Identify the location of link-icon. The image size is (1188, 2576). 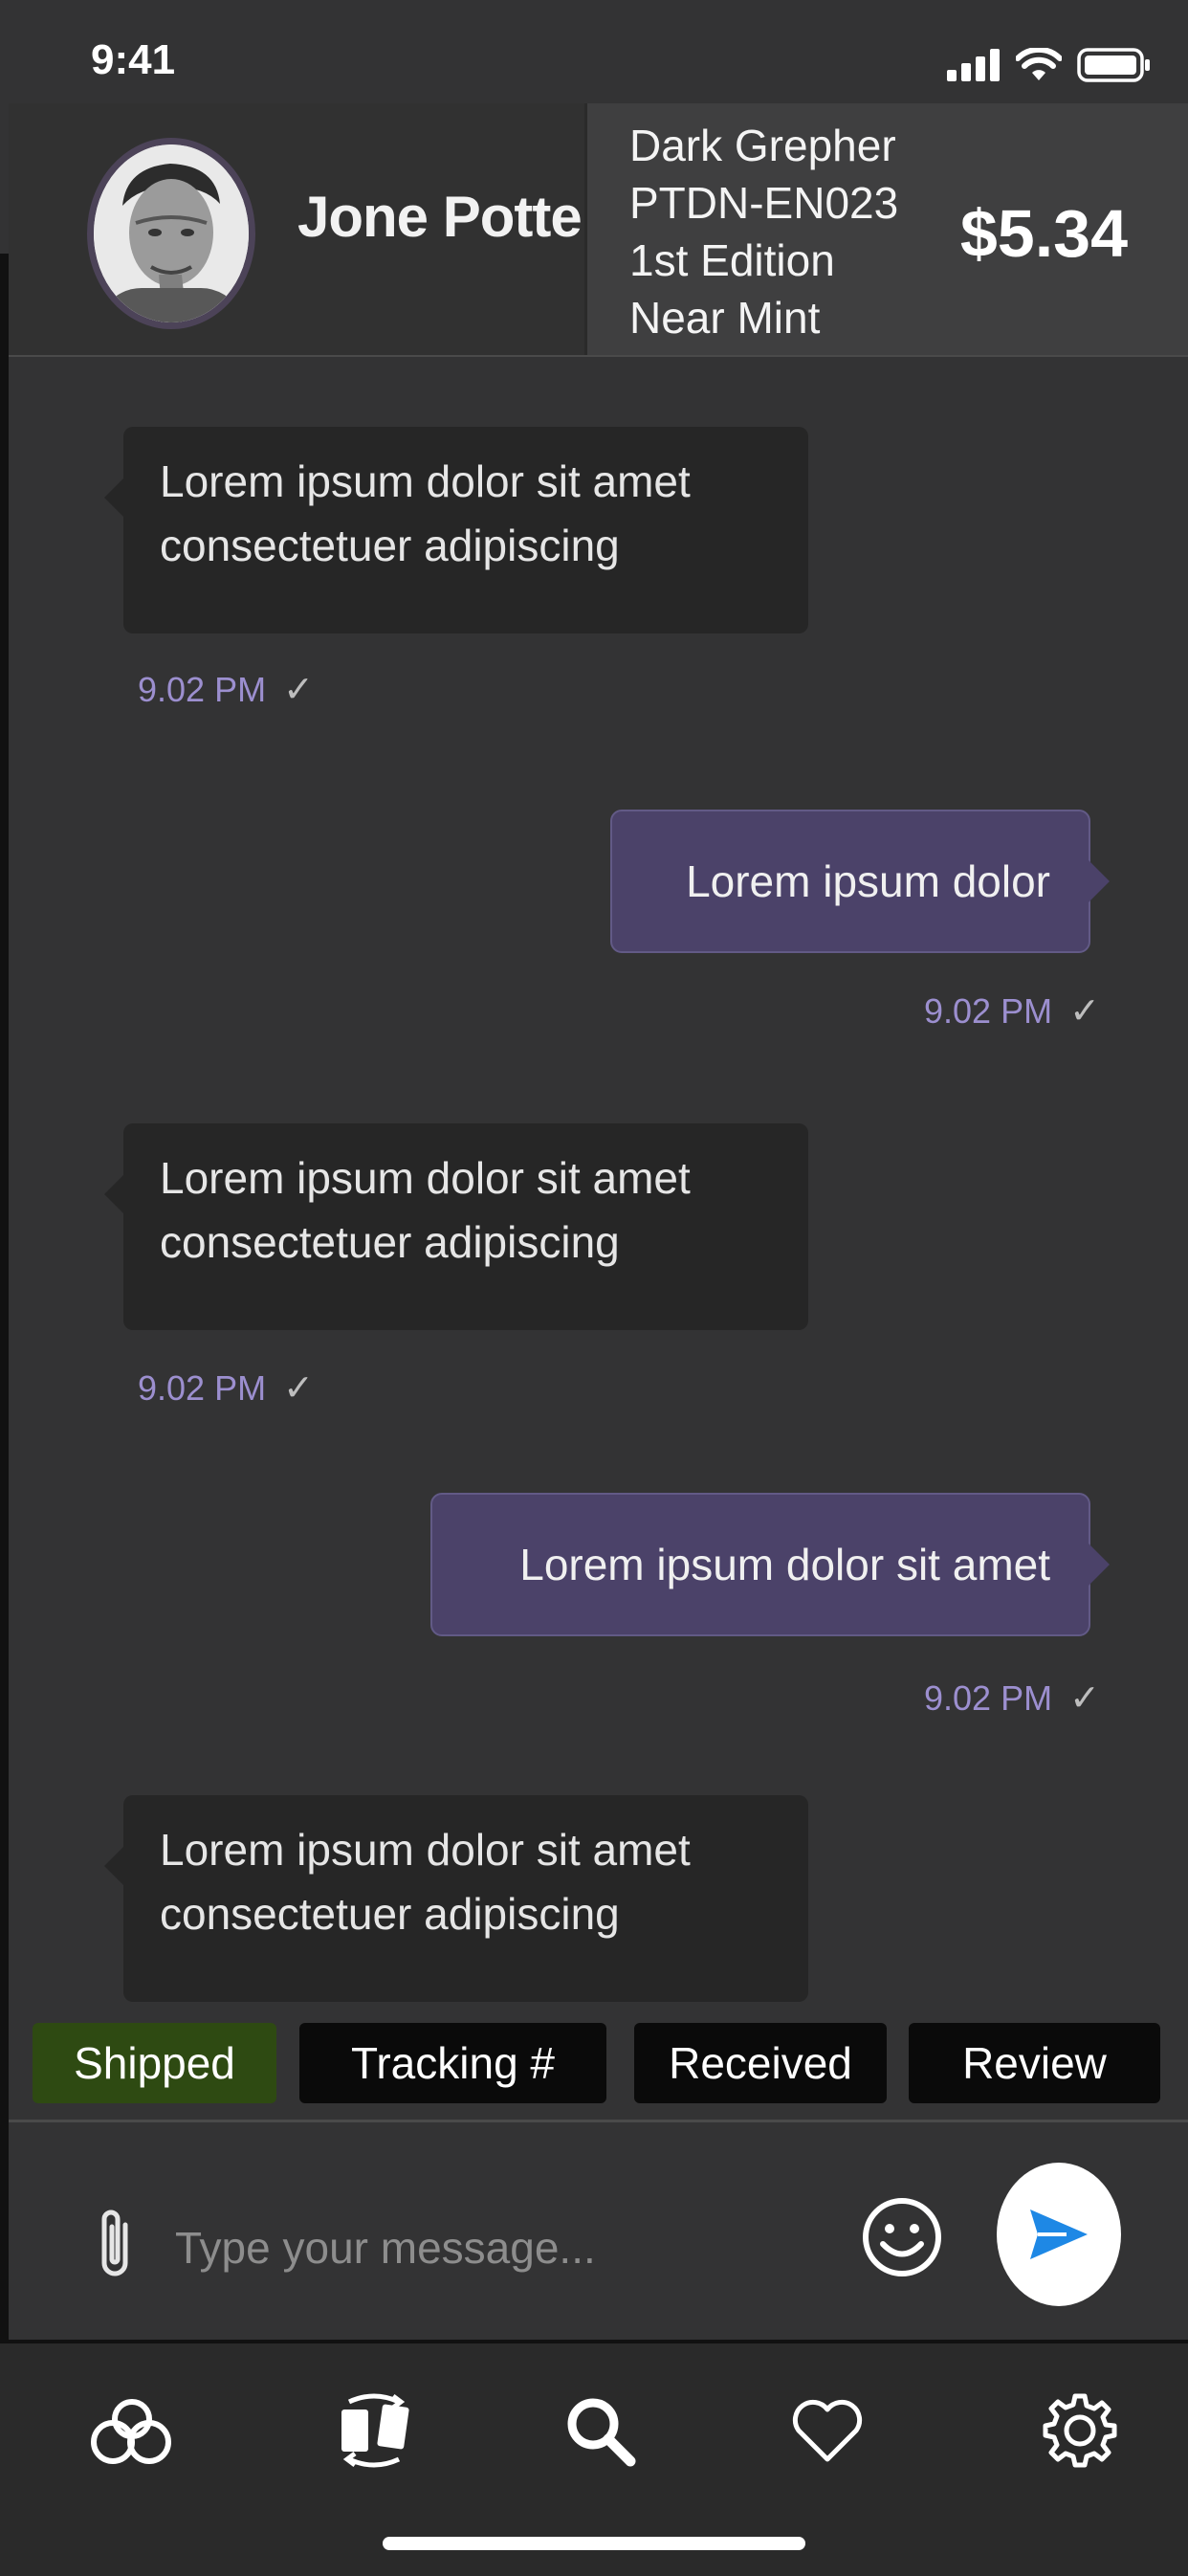
(131, 2431).